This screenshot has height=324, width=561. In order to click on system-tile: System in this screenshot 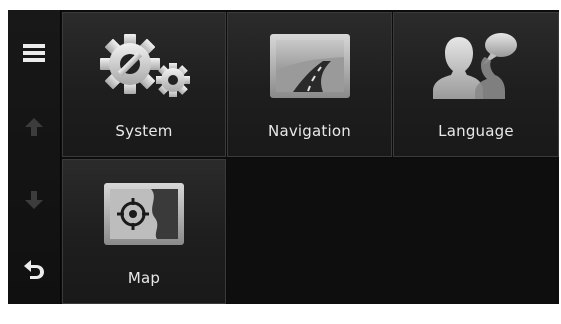, I will do `click(144, 84)`.